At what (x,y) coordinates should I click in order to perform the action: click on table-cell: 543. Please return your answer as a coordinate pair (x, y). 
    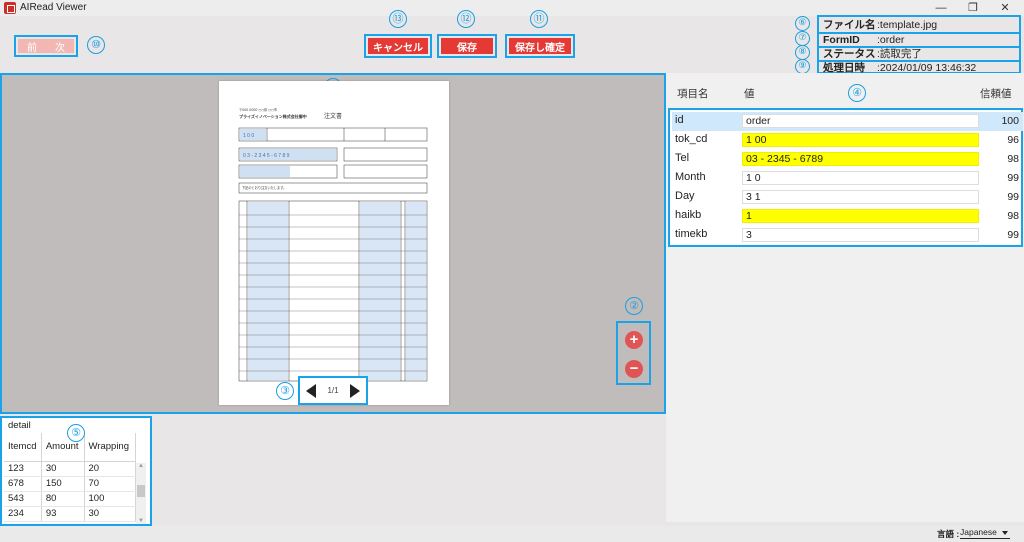
    Looking at the image, I should click on (23, 499).